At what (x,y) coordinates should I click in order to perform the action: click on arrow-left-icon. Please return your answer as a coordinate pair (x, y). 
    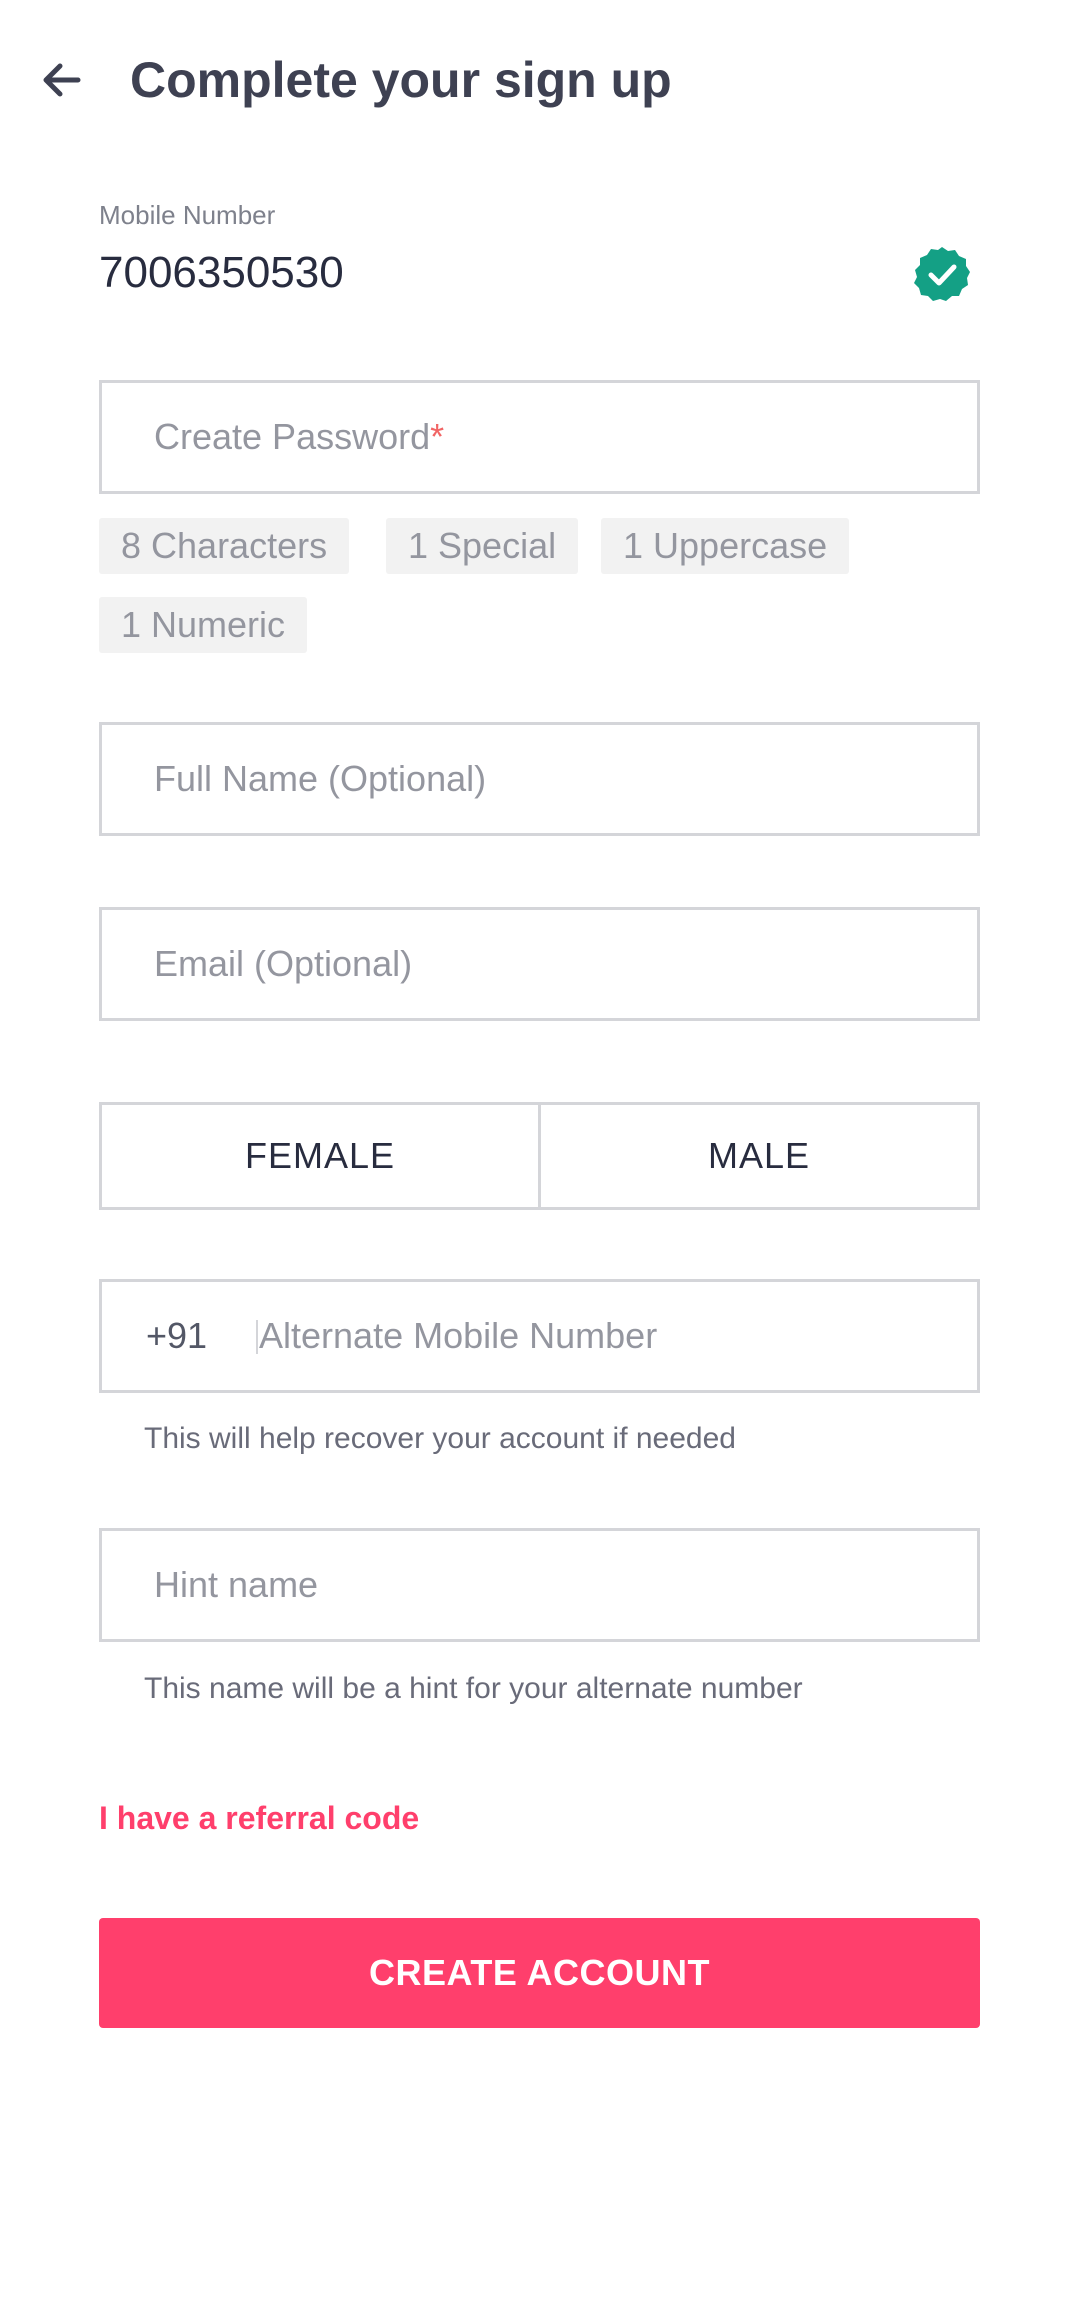
    Looking at the image, I should click on (62, 80).